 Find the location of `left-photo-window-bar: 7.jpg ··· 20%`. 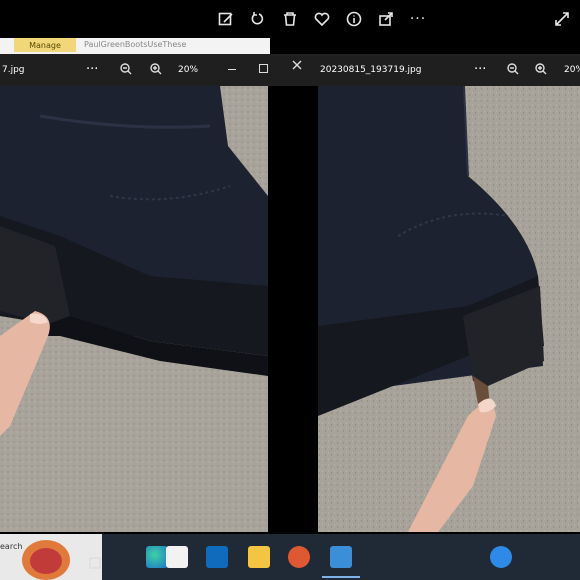

left-photo-window-bar: 7.jpg ··· 20% is located at coordinates (135, 70).